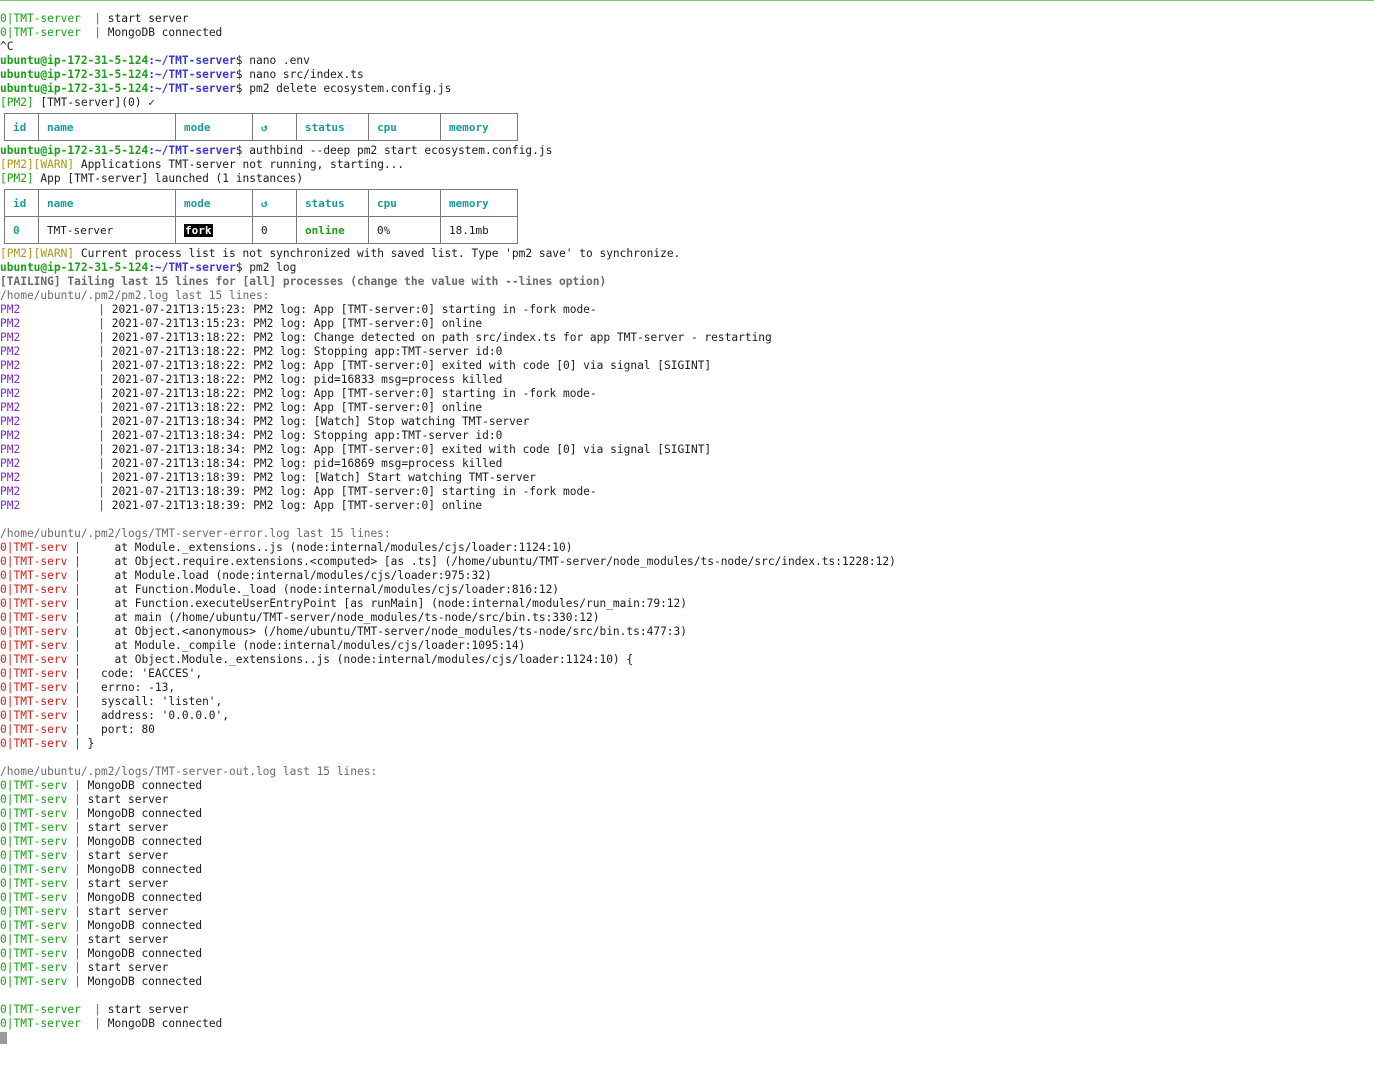 Image resolution: width=1374 pixels, height=1066 pixels. What do you see at coordinates (332, 230) in the screenshot?
I see `process-status: online` at bounding box center [332, 230].